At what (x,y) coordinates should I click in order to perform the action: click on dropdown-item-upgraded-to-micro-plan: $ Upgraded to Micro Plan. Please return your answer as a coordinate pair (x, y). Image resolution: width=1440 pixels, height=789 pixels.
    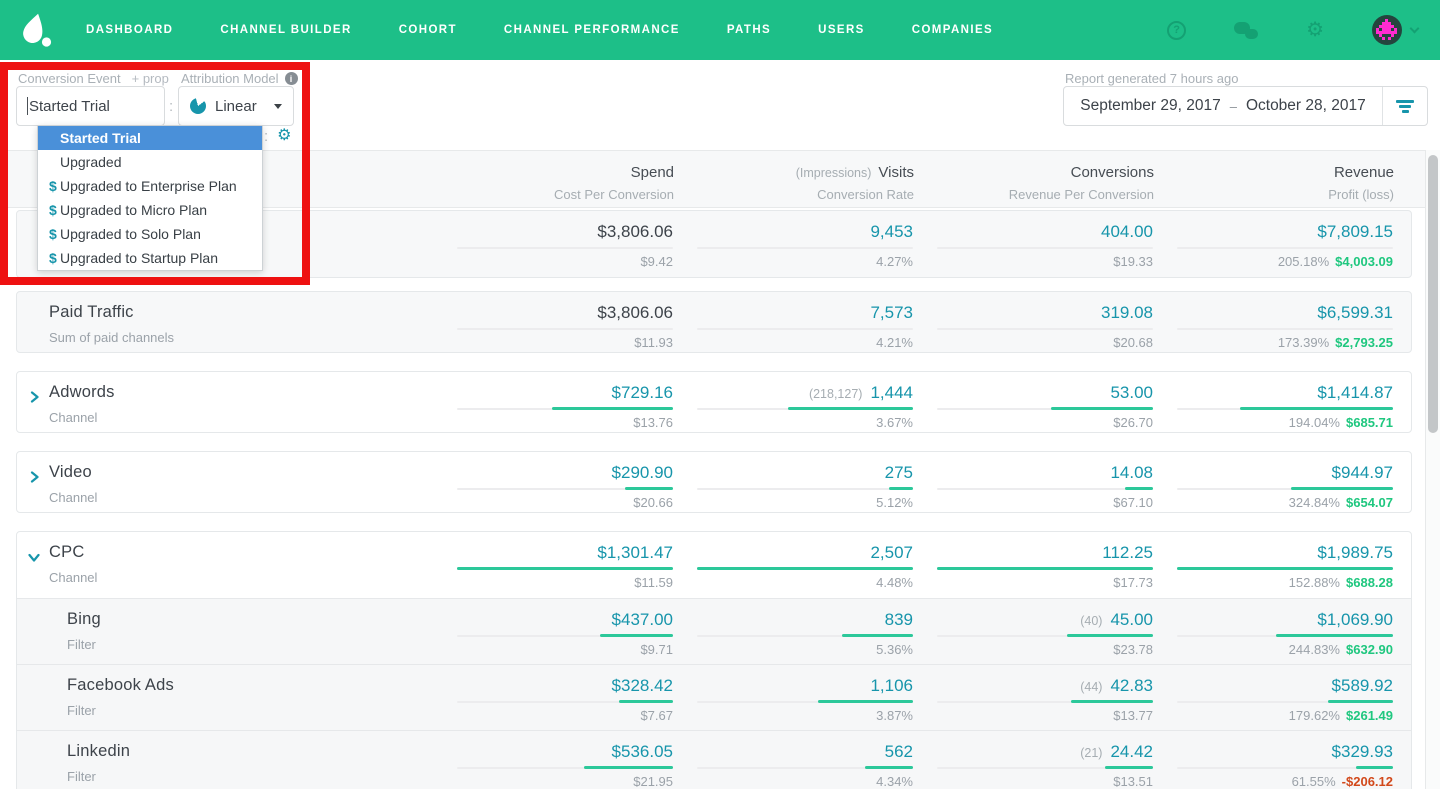
    Looking at the image, I should click on (150, 210).